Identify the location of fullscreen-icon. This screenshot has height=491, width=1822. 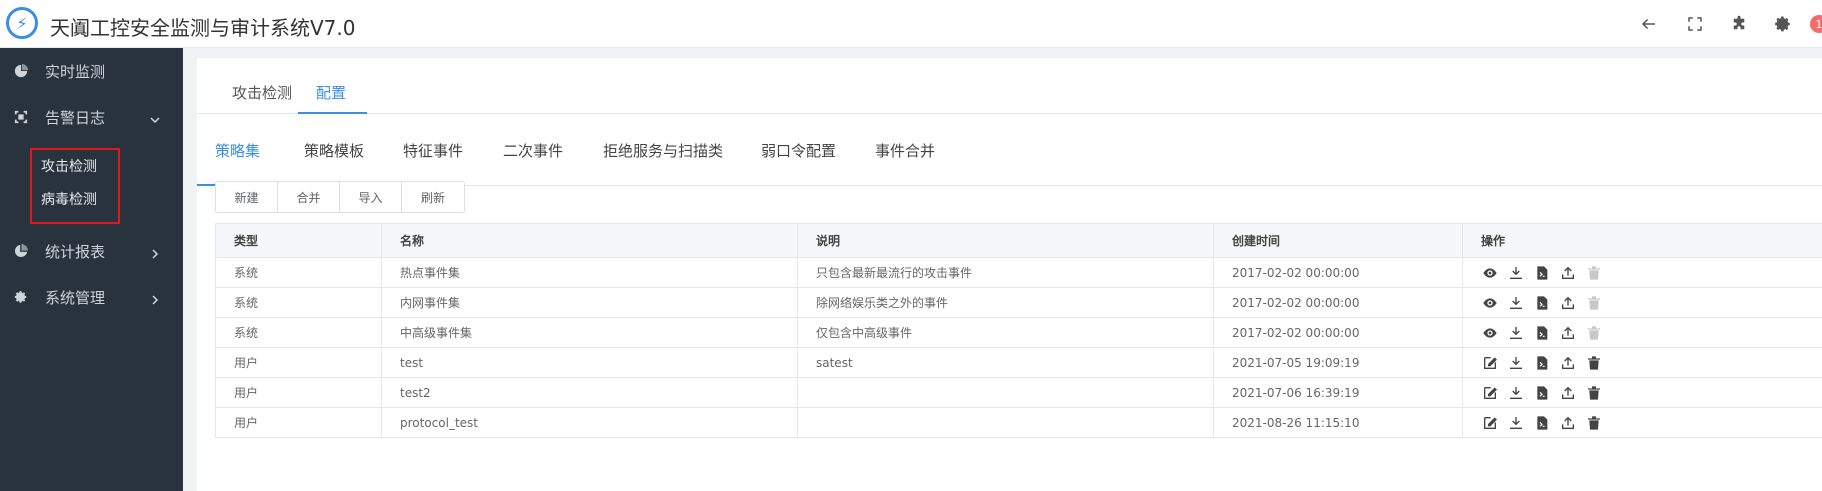
(1695, 24).